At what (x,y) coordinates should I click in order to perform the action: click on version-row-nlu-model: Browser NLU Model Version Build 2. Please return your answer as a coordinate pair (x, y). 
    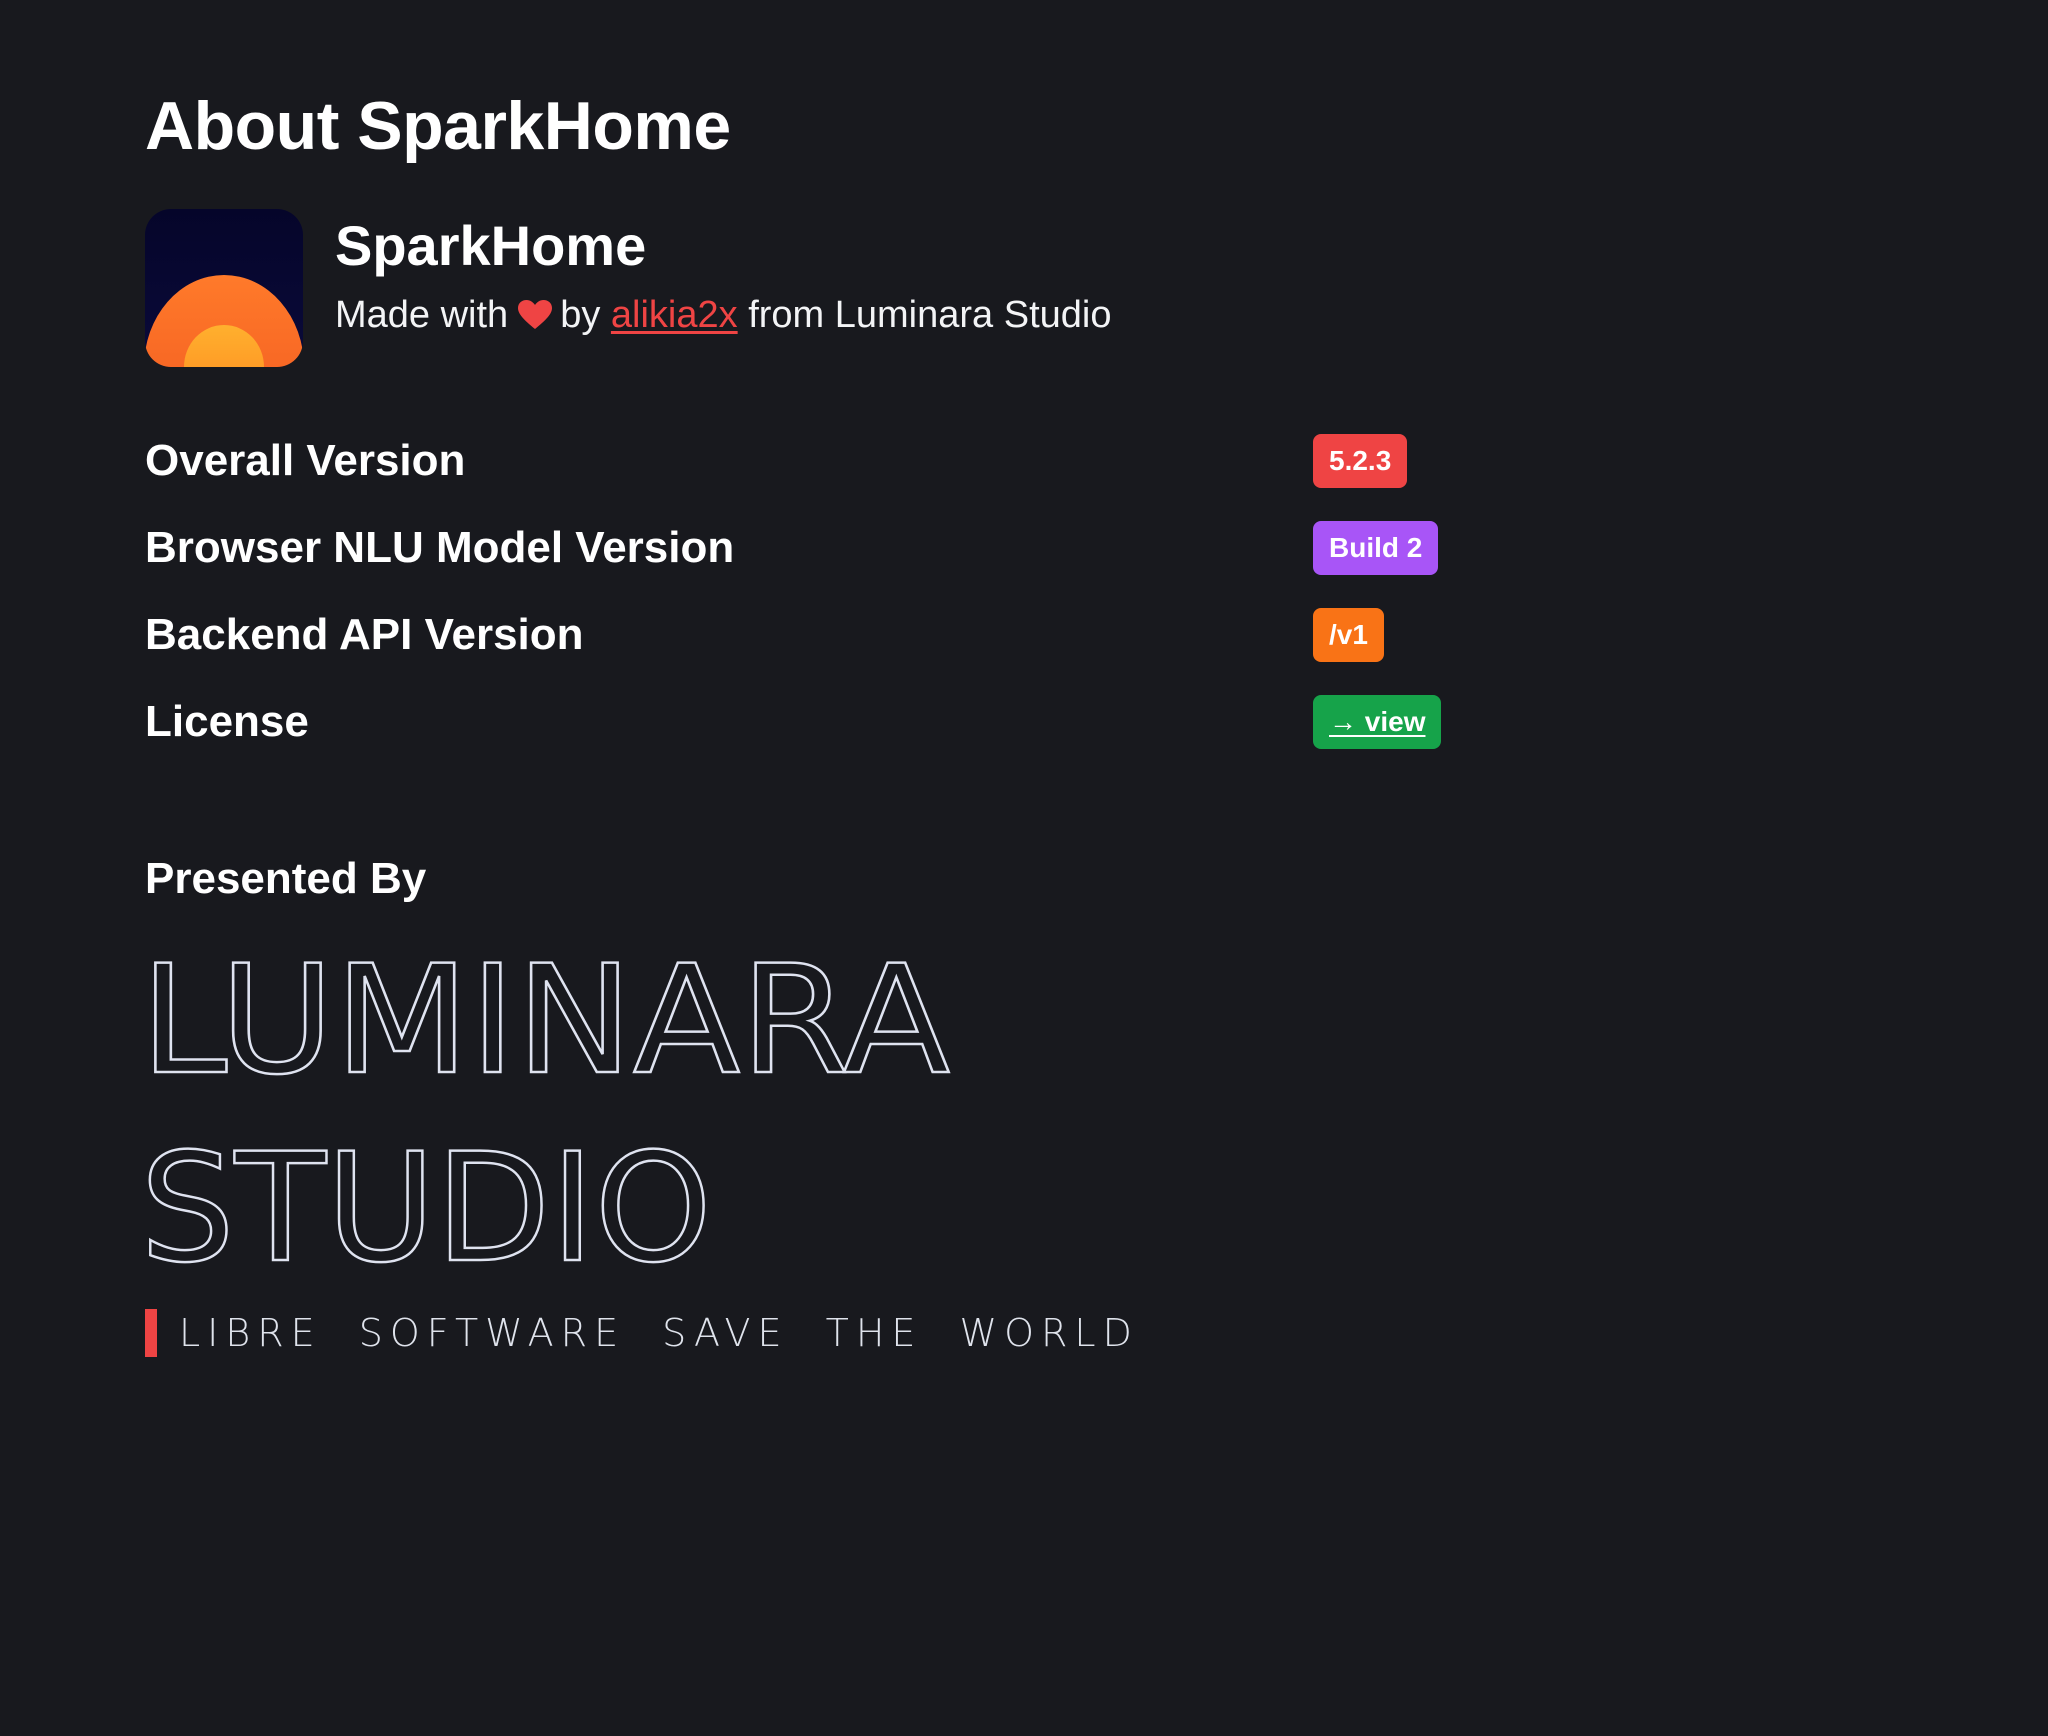
    Looking at the image, I should click on (795, 558).